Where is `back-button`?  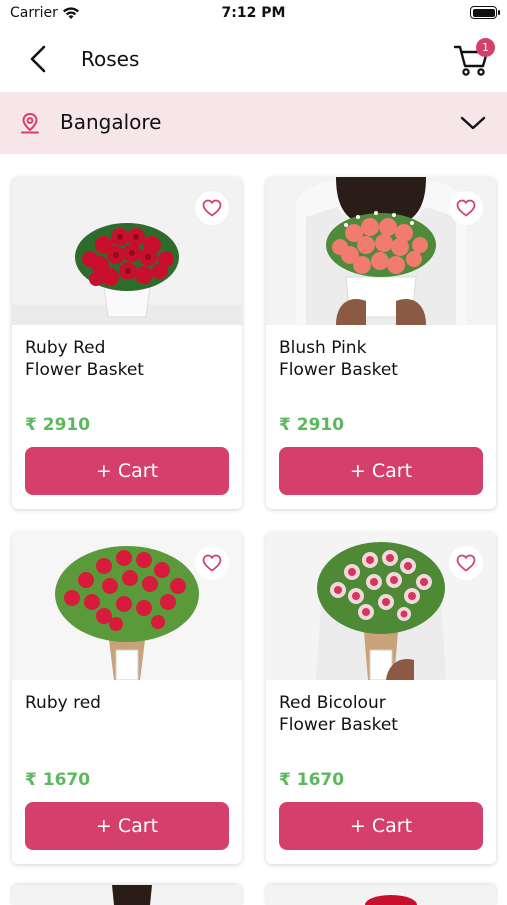
back-button is located at coordinates (40, 60).